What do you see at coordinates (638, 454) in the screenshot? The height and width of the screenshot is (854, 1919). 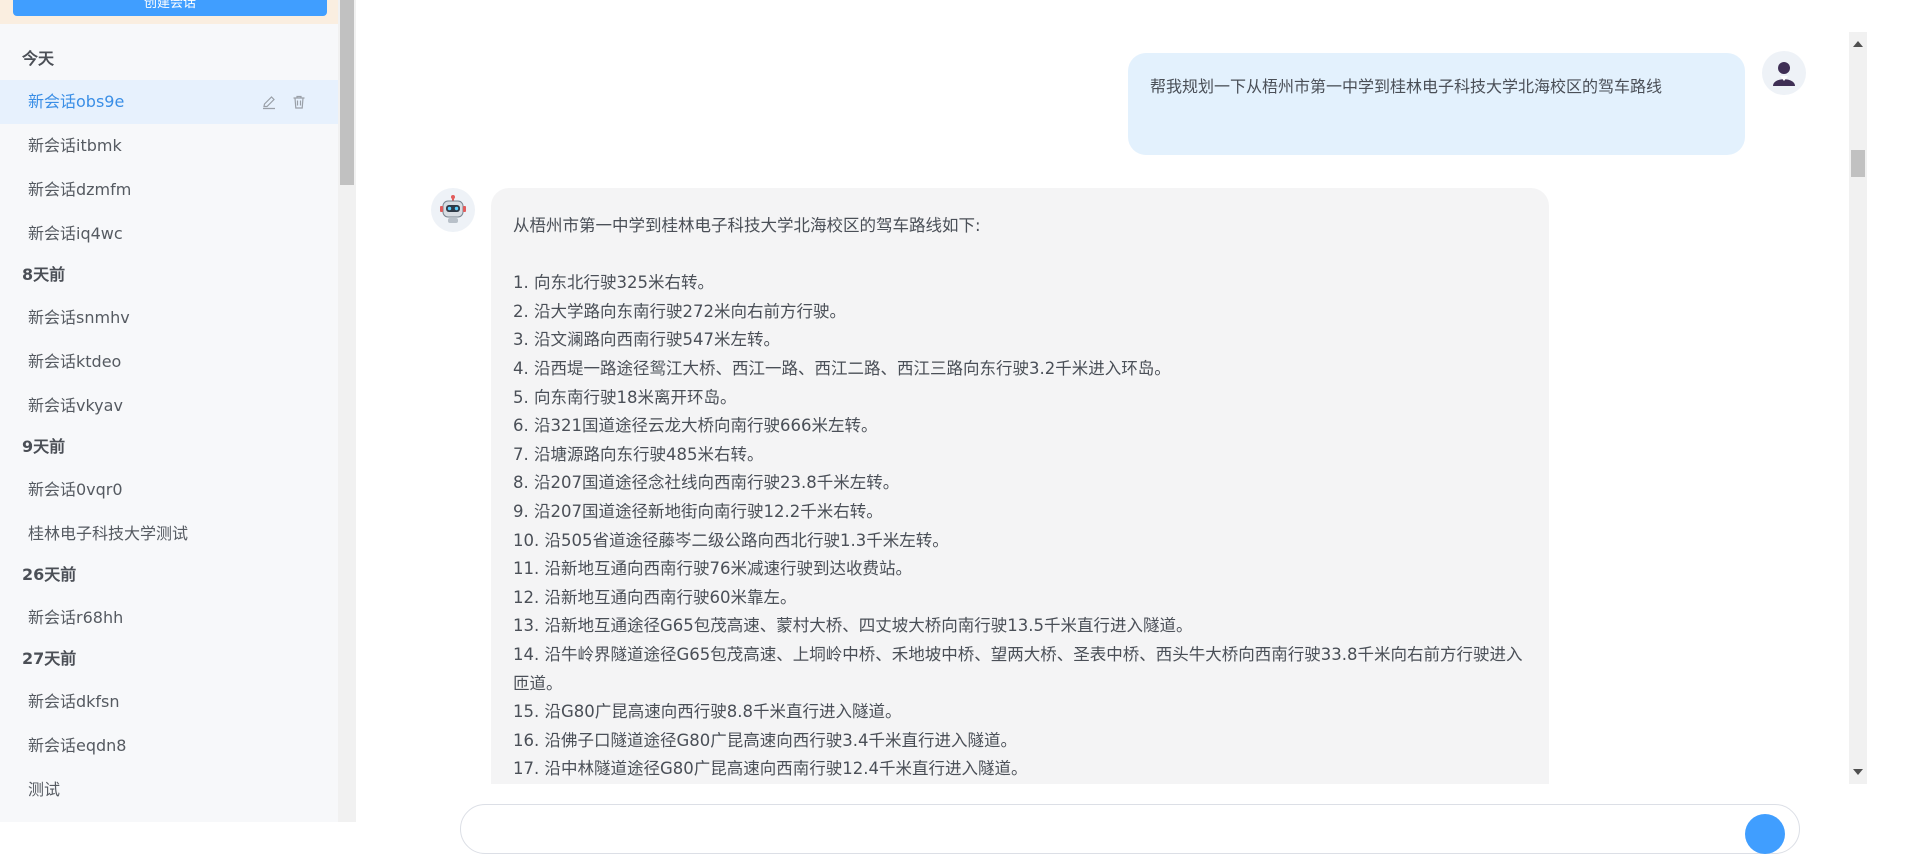 I see `route-step: 7. 沿塘源路向东行驶485米右转。` at bounding box center [638, 454].